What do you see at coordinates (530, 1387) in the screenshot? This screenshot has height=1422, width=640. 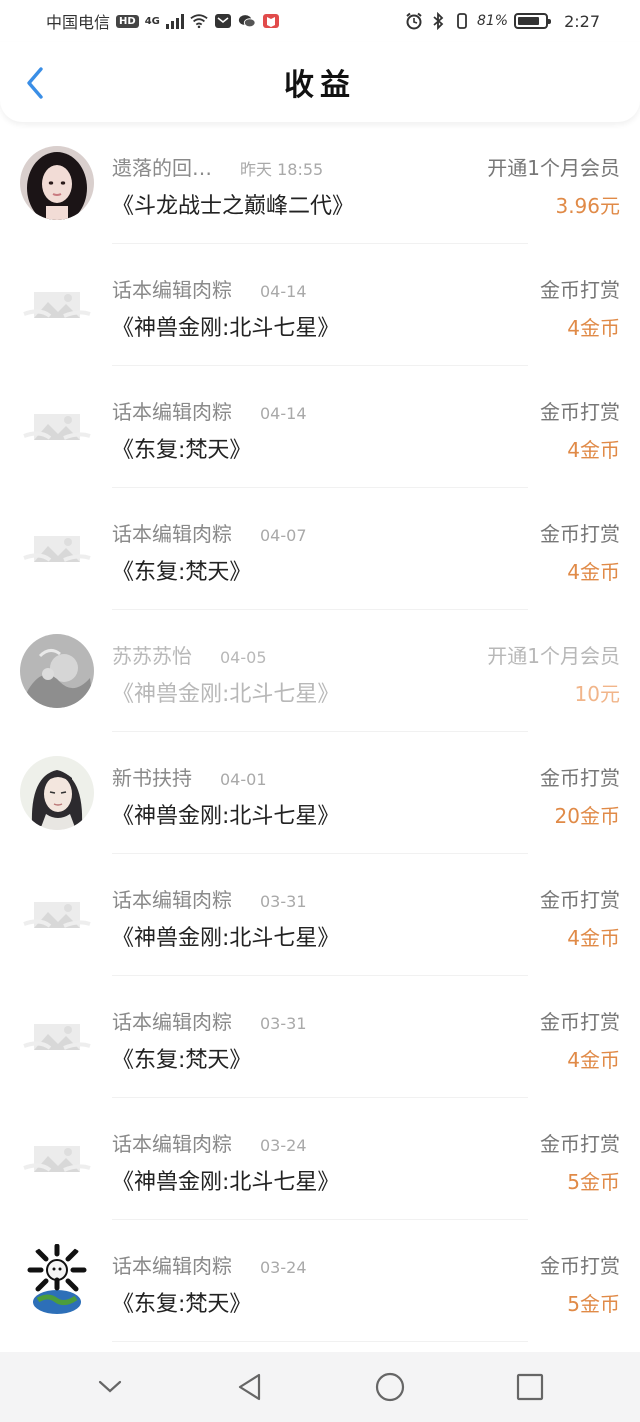 I see `recents-button` at bounding box center [530, 1387].